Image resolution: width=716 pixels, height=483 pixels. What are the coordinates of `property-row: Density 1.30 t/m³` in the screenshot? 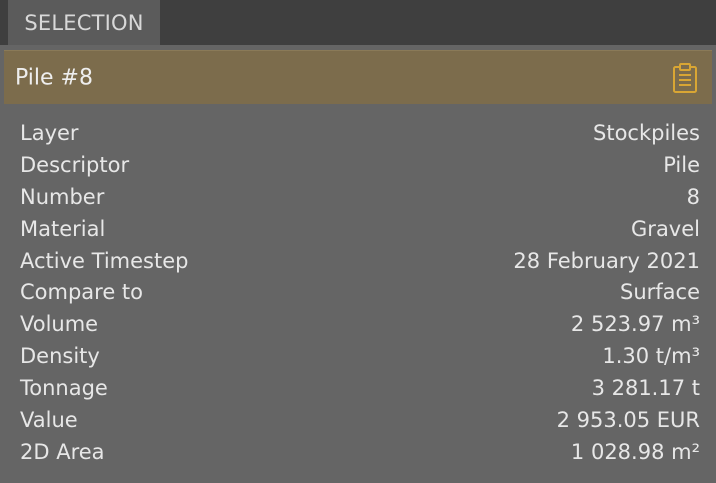 It's located at (360, 356).